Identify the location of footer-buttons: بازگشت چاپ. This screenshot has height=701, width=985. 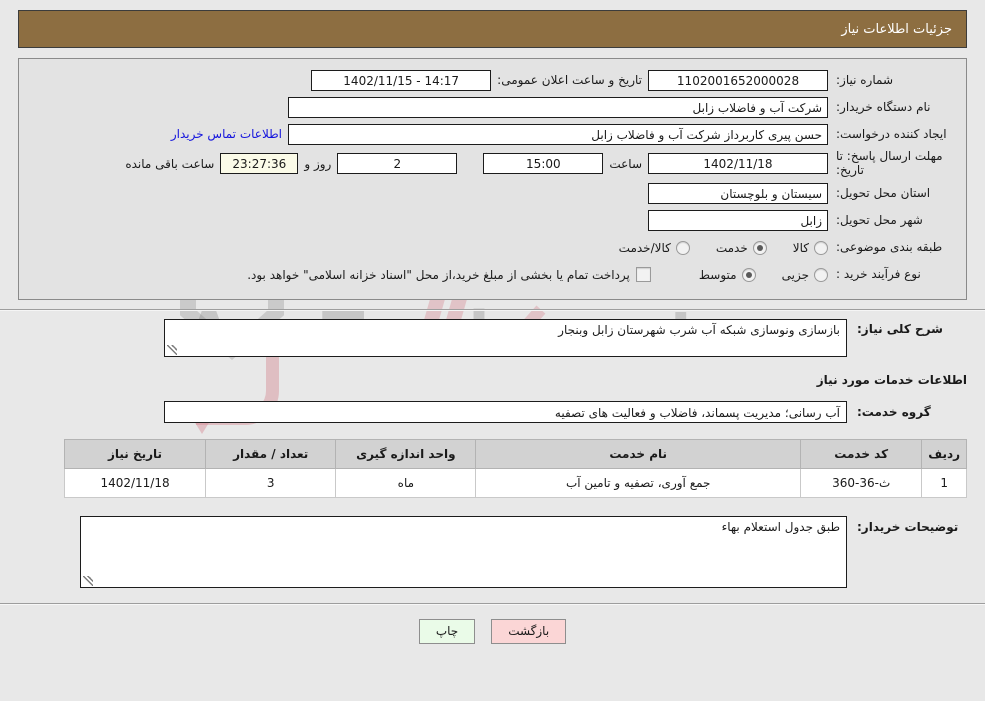
(492, 624).